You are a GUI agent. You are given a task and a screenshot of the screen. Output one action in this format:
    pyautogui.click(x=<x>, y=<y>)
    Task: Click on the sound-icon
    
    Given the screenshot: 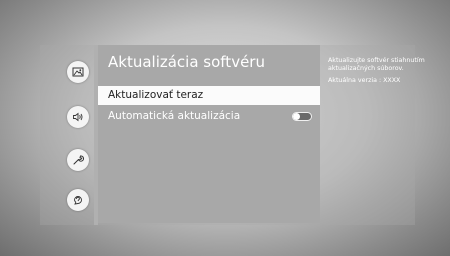 What is the action you would take?
    pyautogui.click(x=78, y=117)
    